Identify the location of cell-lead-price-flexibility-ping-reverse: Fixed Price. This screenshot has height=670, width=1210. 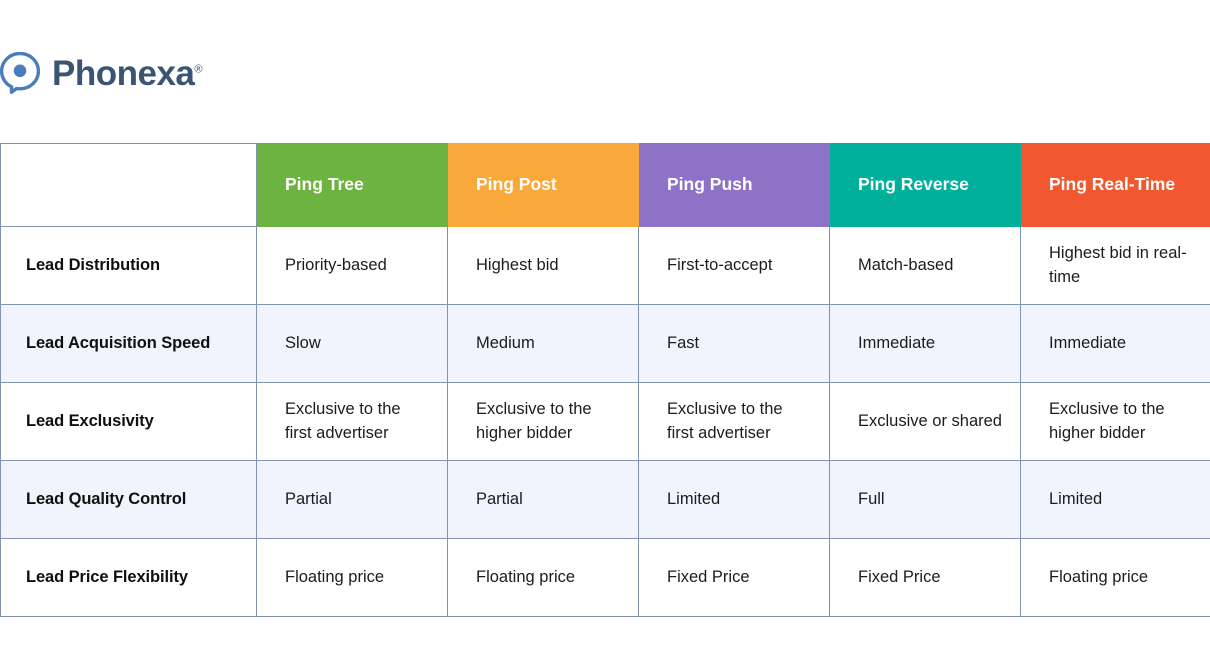
(925, 577).